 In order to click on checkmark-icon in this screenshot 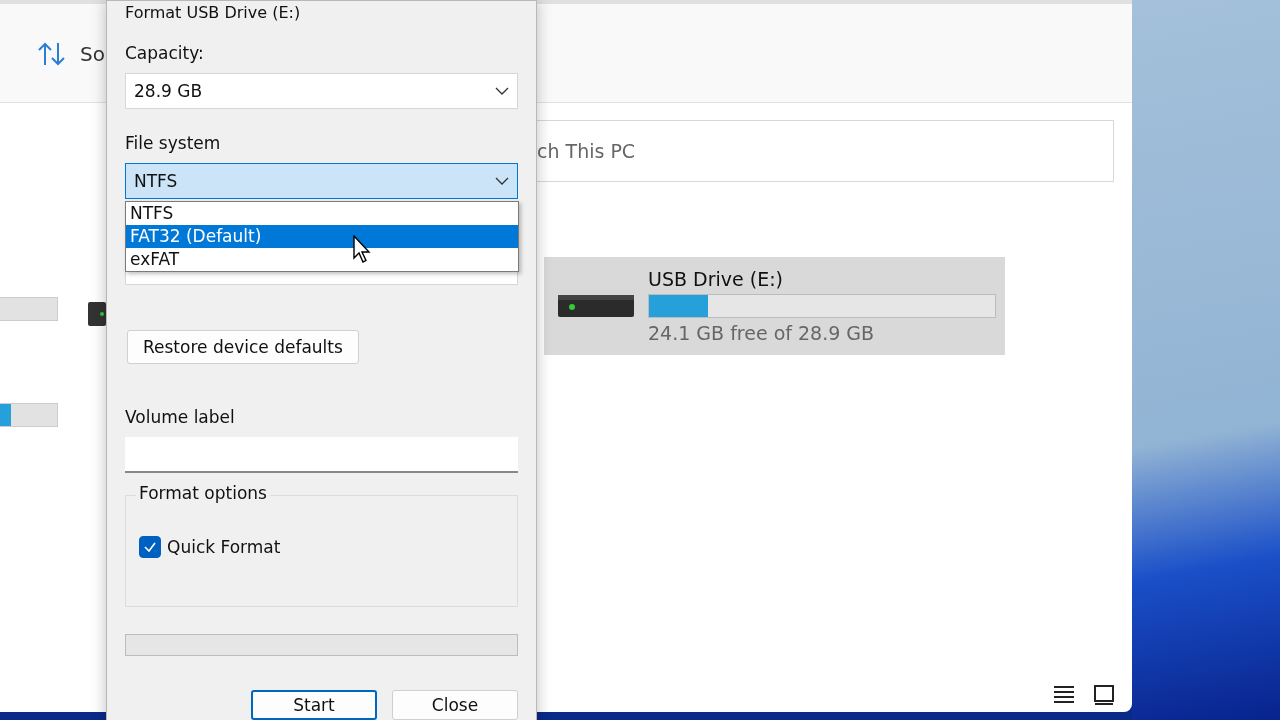, I will do `click(150, 547)`.